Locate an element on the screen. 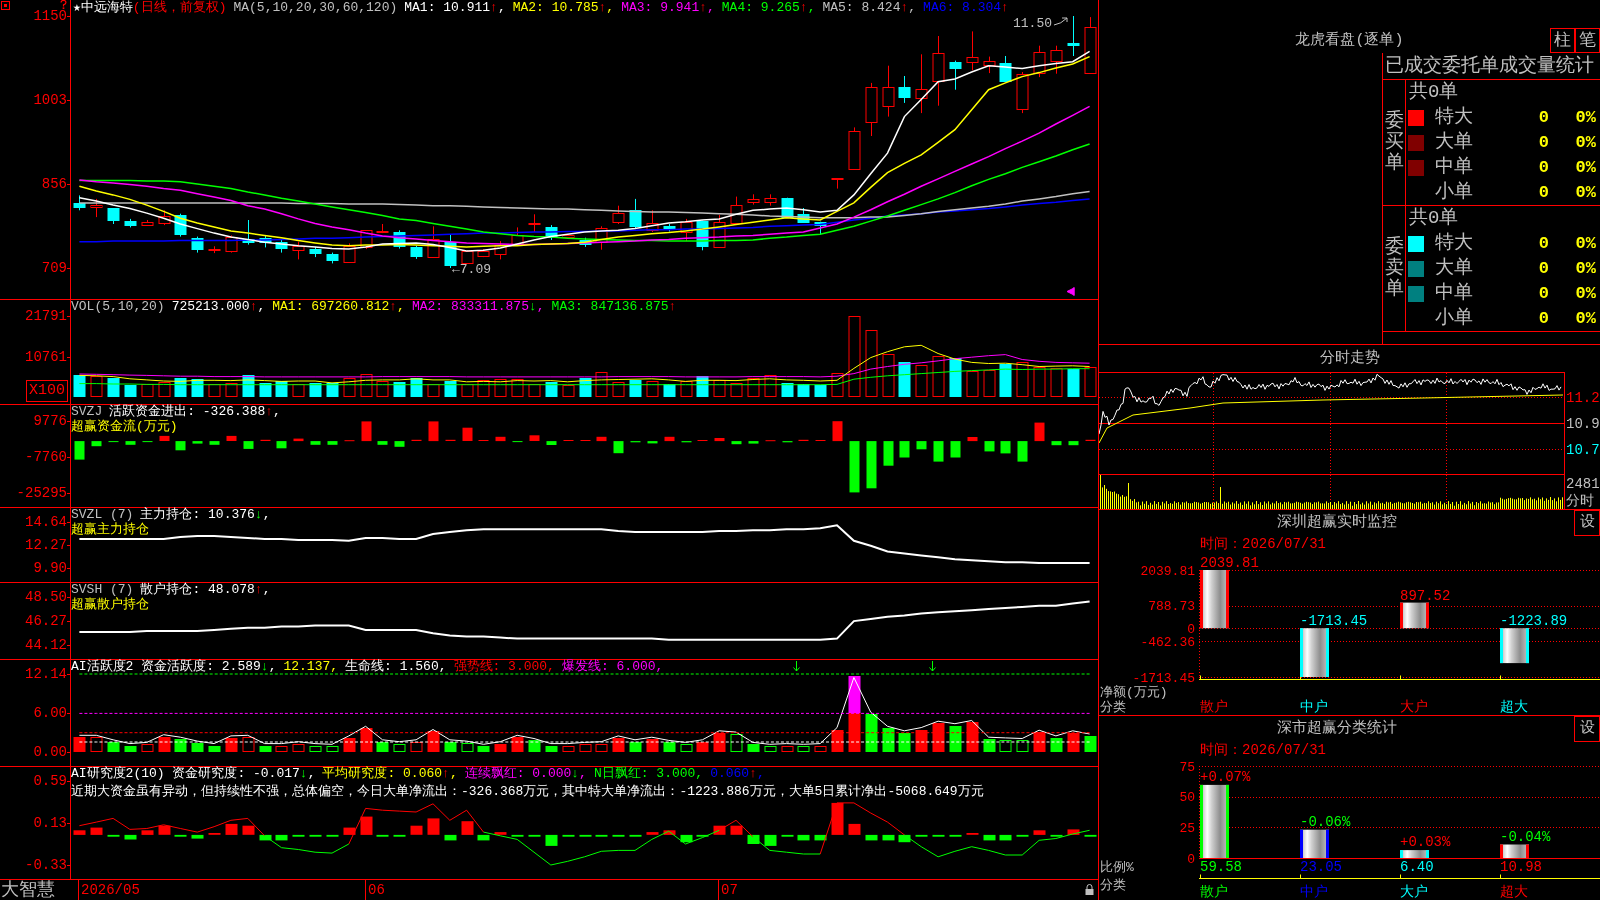 The width and height of the screenshot is (1600, 900). indicator-value: MA2: 10.785↑, is located at coordinates (563, 7).